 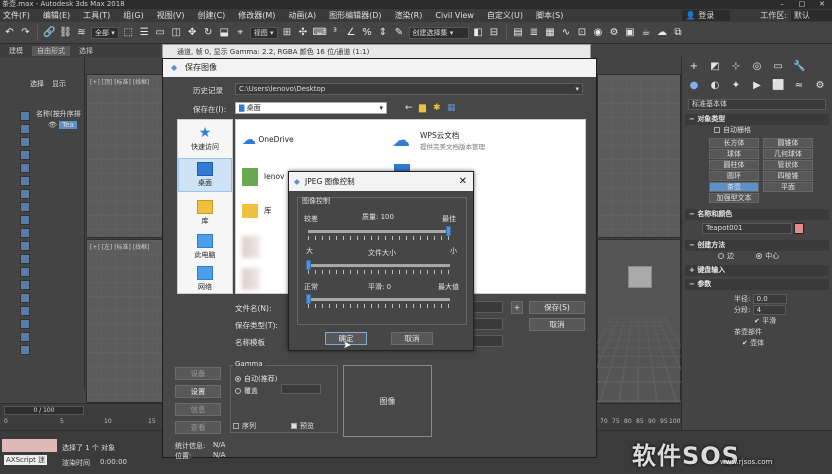 I want to click on named-selection-dropdown: 创建选择集 ▾, so click(x=438, y=32).